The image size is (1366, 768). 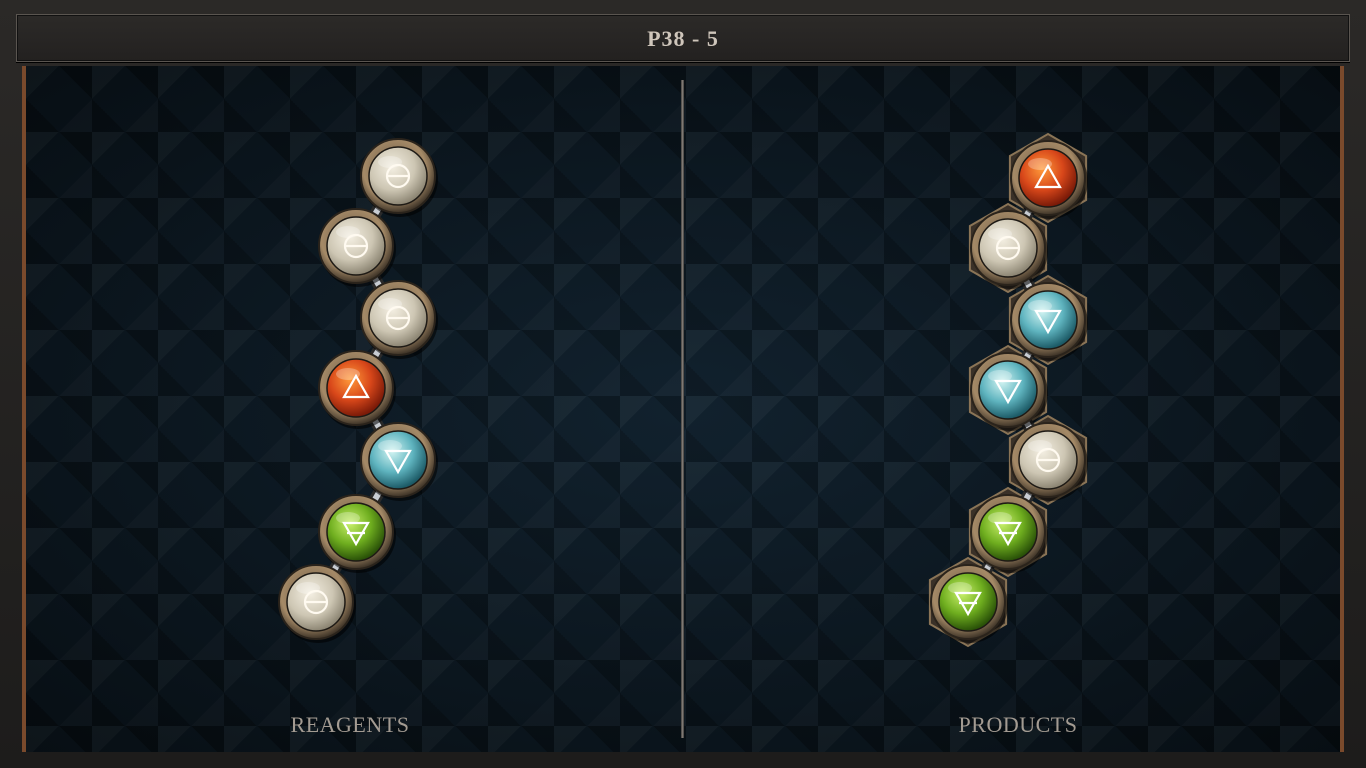 What do you see at coordinates (1008, 390) in the screenshot?
I see `products-molecule` at bounding box center [1008, 390].